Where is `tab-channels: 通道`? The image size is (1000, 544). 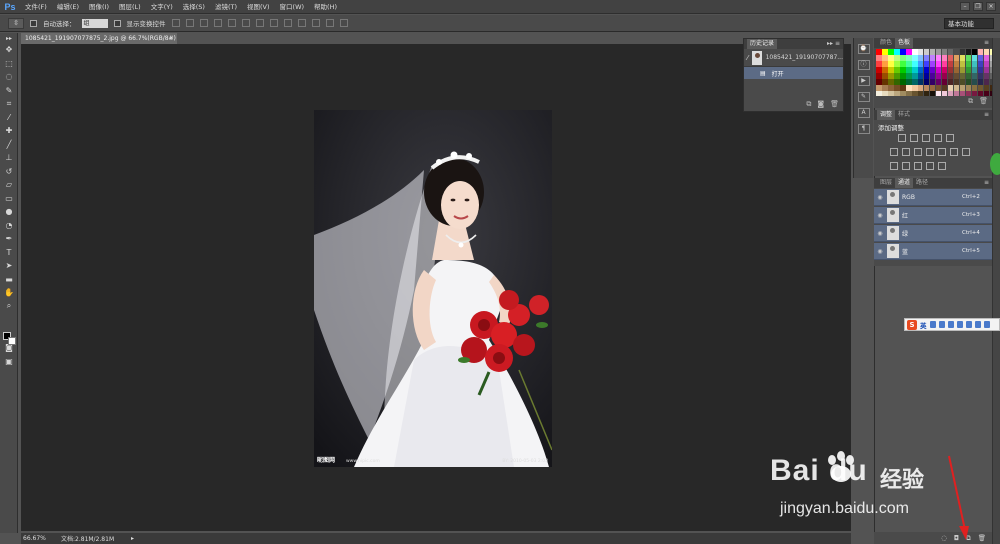 tab-channels: 通道 is located at coordinates (904, 183).